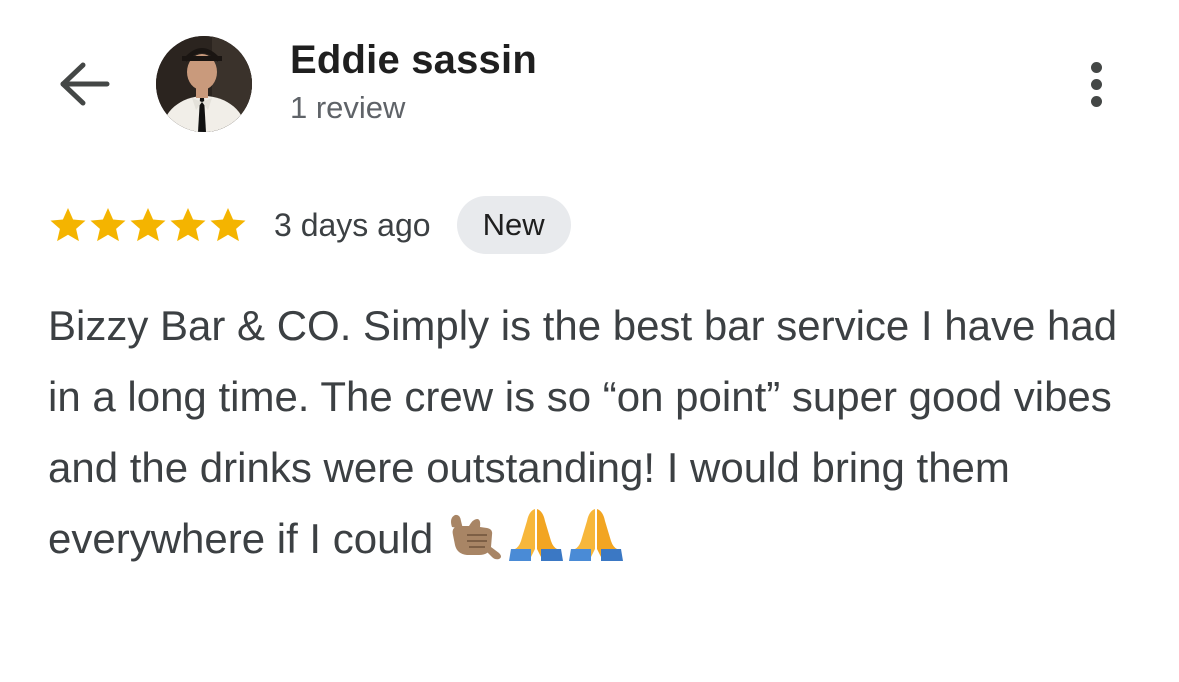  I want to click on arrow-back-icon, so click(85, 84).